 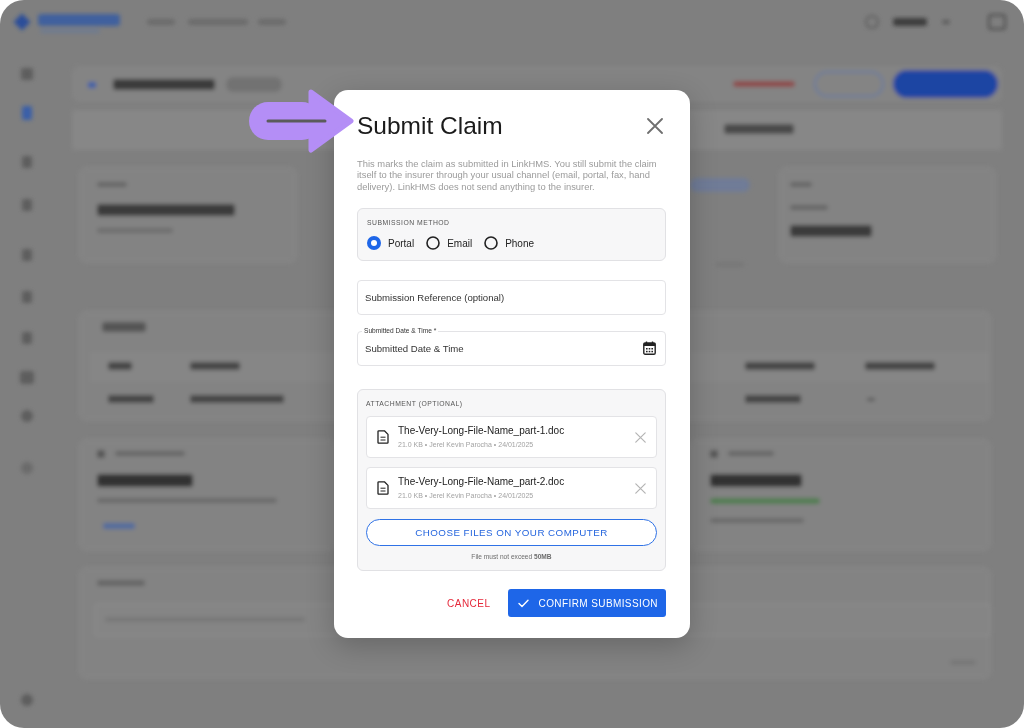 What do you see at coordinates (481, 482) in the screenshot?
I see `file-name: The-Very-Long-File-Name_part-2.doc` at bounding box center [481, 482].